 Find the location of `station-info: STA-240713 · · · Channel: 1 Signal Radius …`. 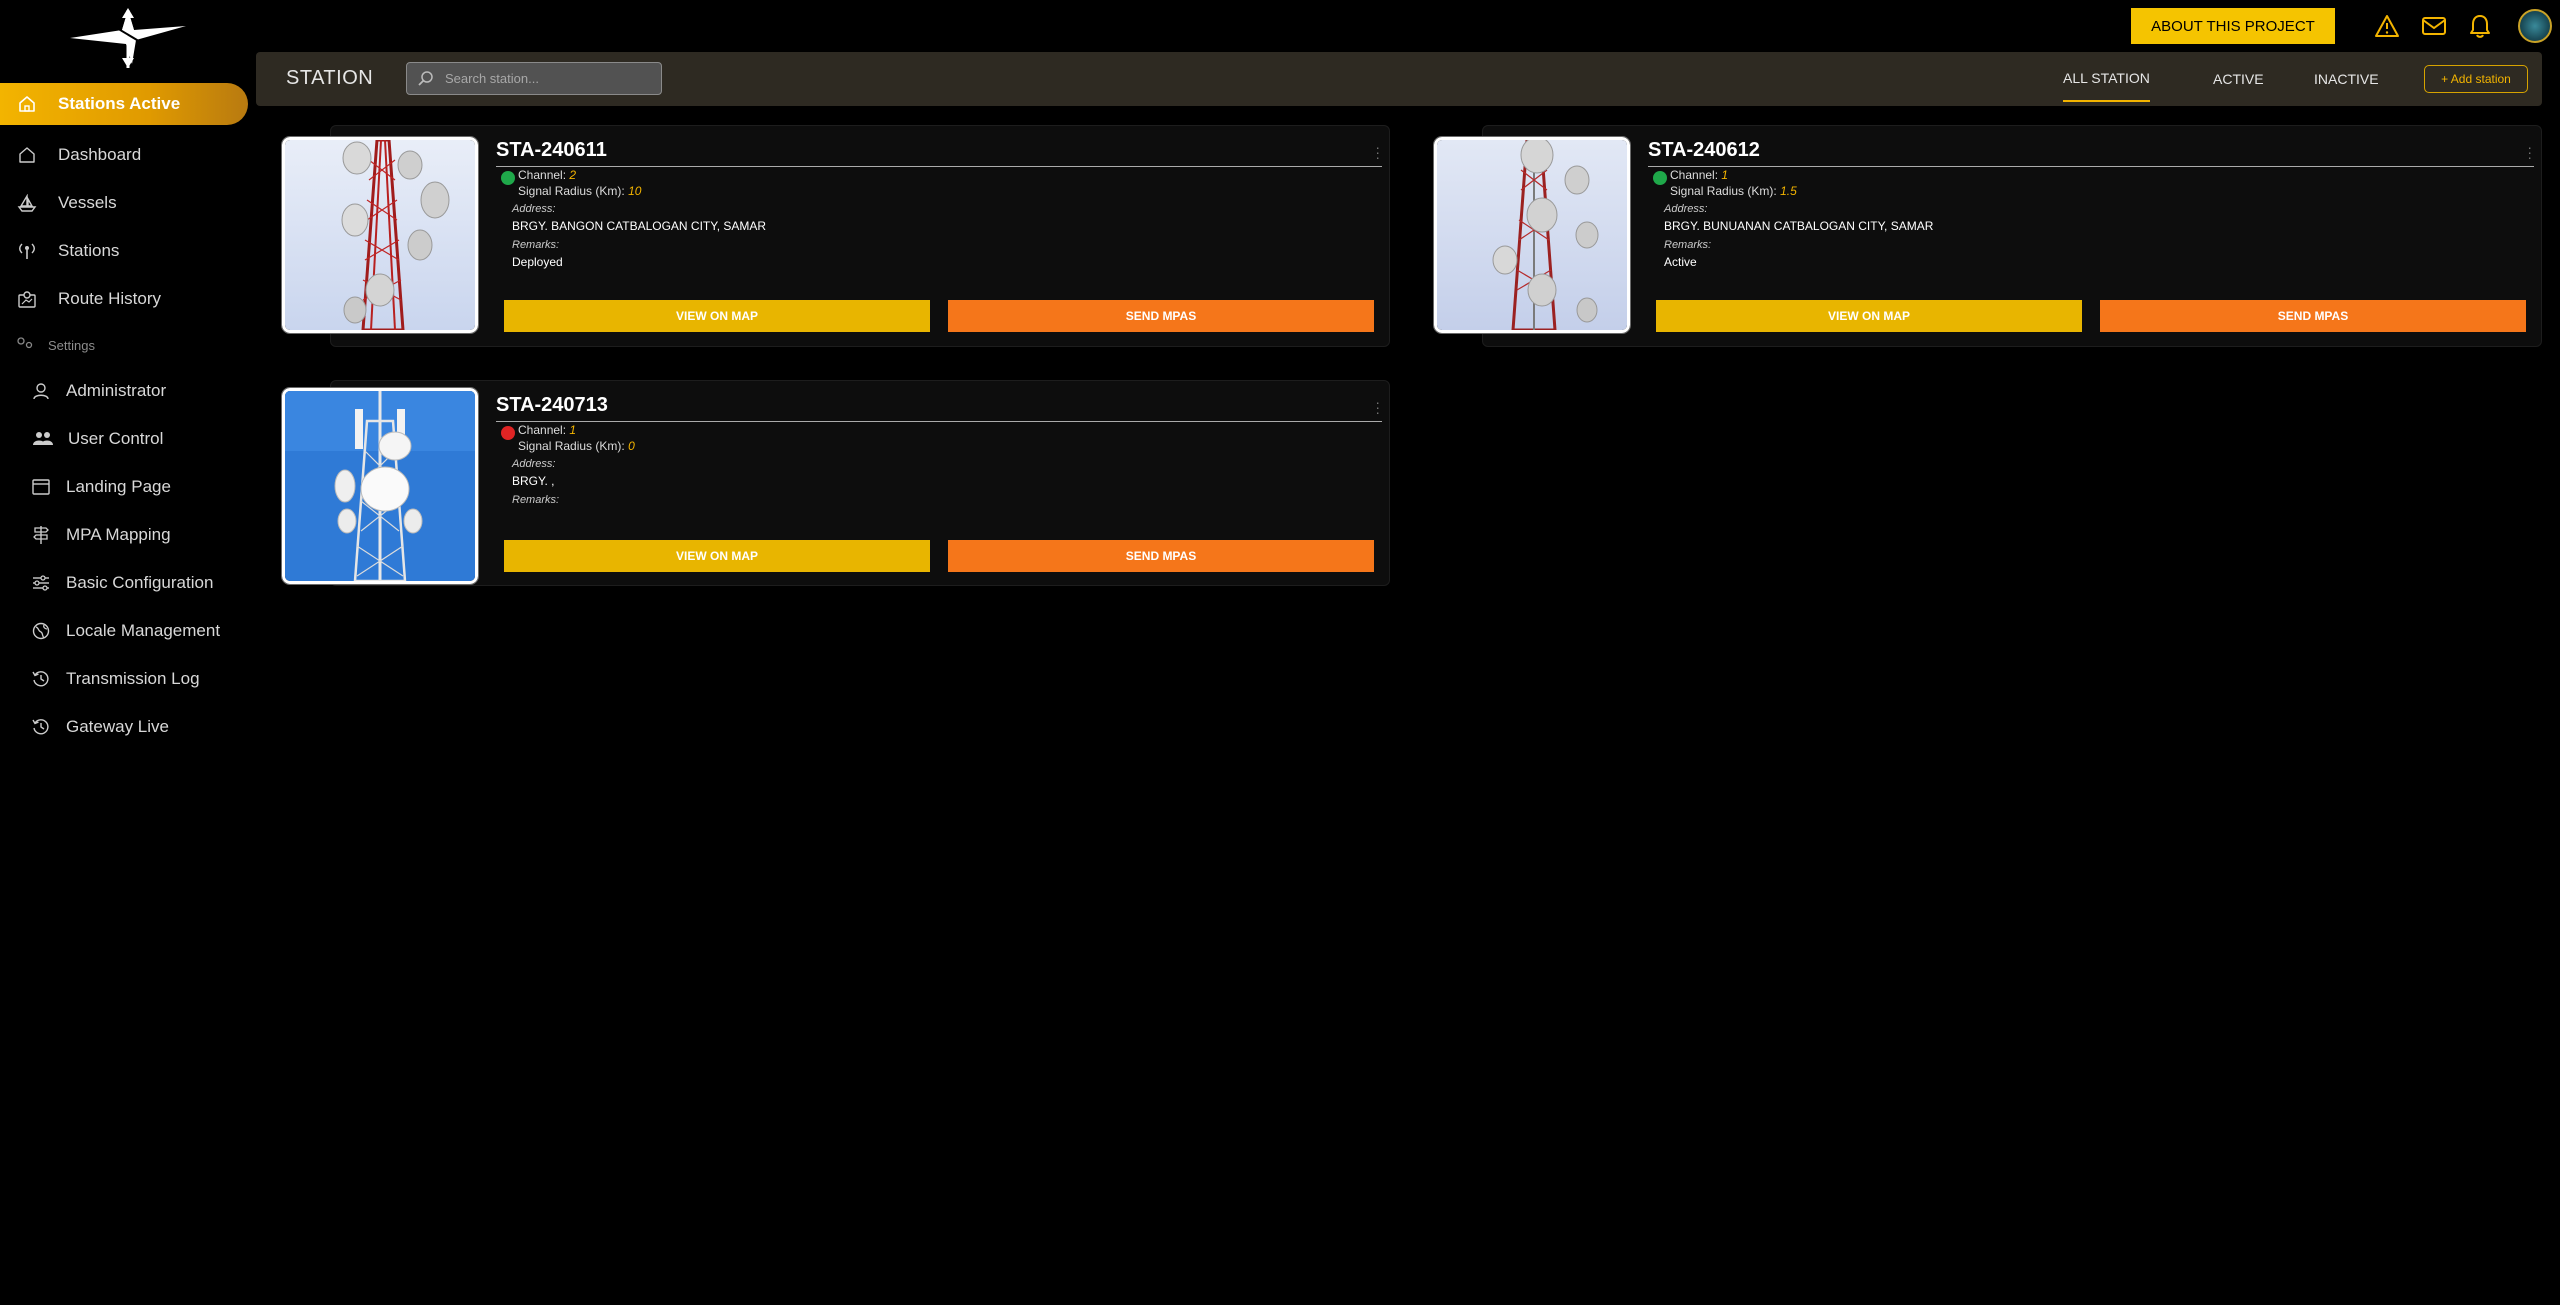

station-info: STA-240713 · · · Channel: 1 Signal Radius … is located at coordinates (940, 483).